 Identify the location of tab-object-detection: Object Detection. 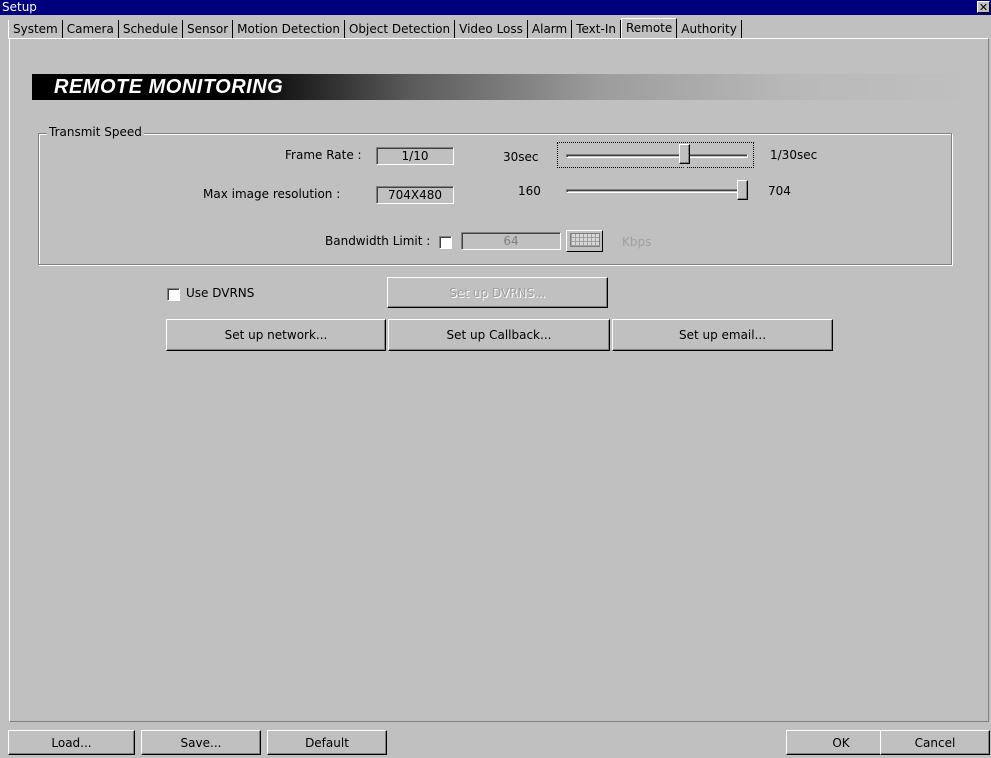
(400, 29).